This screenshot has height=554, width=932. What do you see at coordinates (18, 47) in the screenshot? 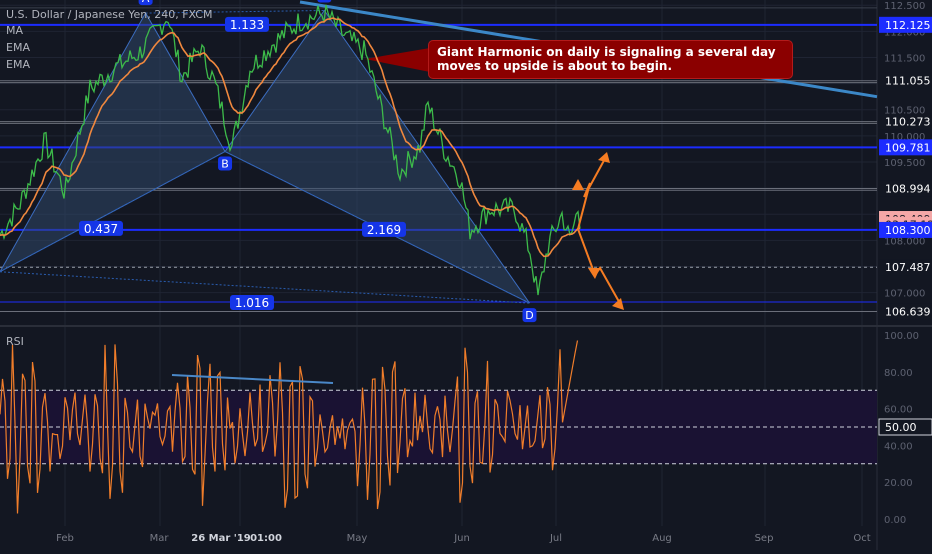
I see `indicator-ema-label: EMA` at bounding box center [18, 47].